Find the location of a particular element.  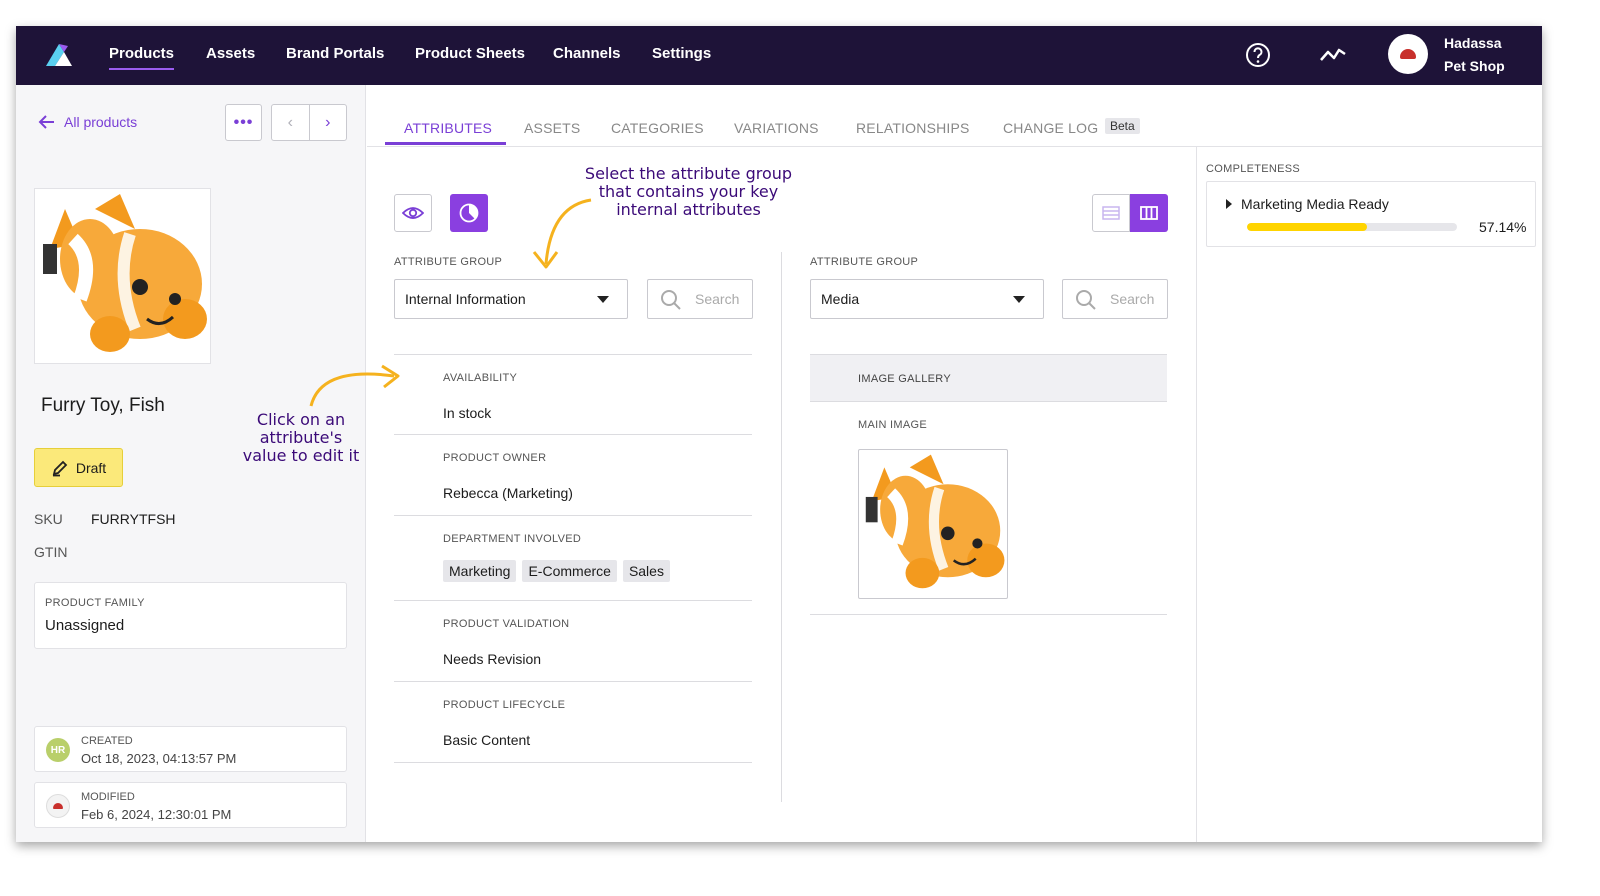

pet-shop-logo-icon is located at coordinates (1408, 54).